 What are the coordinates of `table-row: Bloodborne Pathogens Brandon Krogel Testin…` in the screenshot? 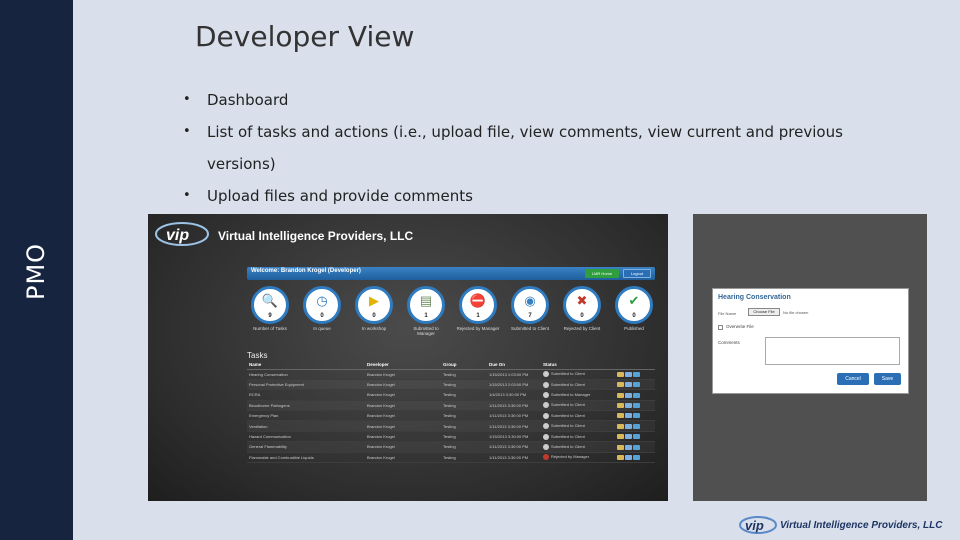 It's located at (451, 406).